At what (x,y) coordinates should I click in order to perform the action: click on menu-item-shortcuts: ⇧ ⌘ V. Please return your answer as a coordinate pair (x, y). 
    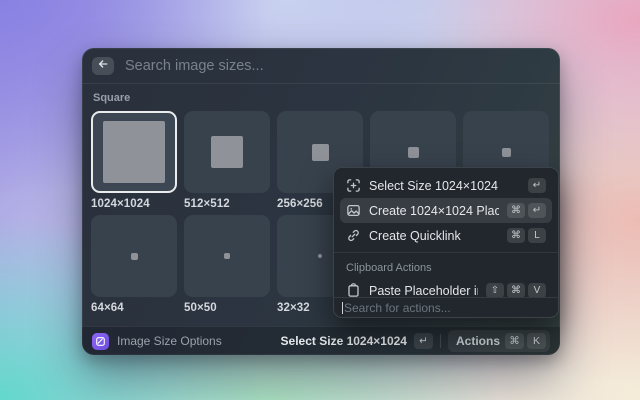
    Looking at the image, I should click on (516, 290).